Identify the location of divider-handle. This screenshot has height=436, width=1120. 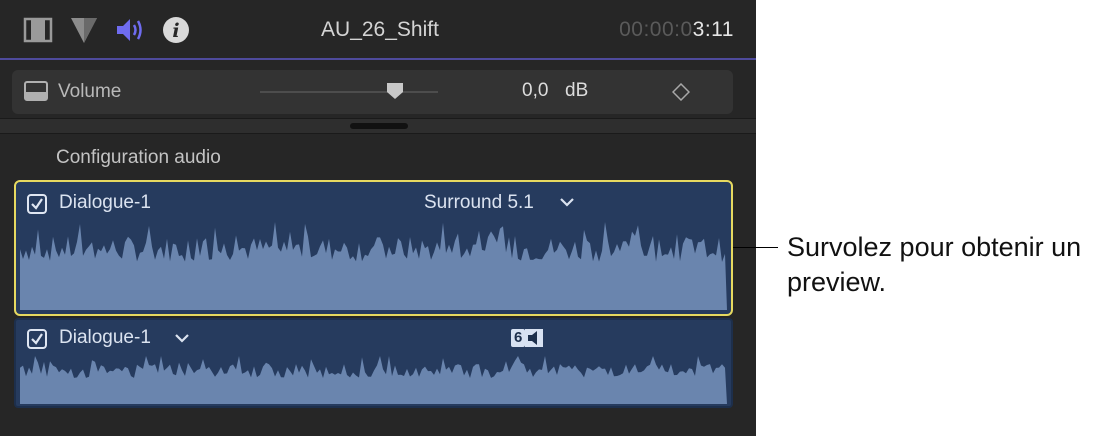
(379, 126).